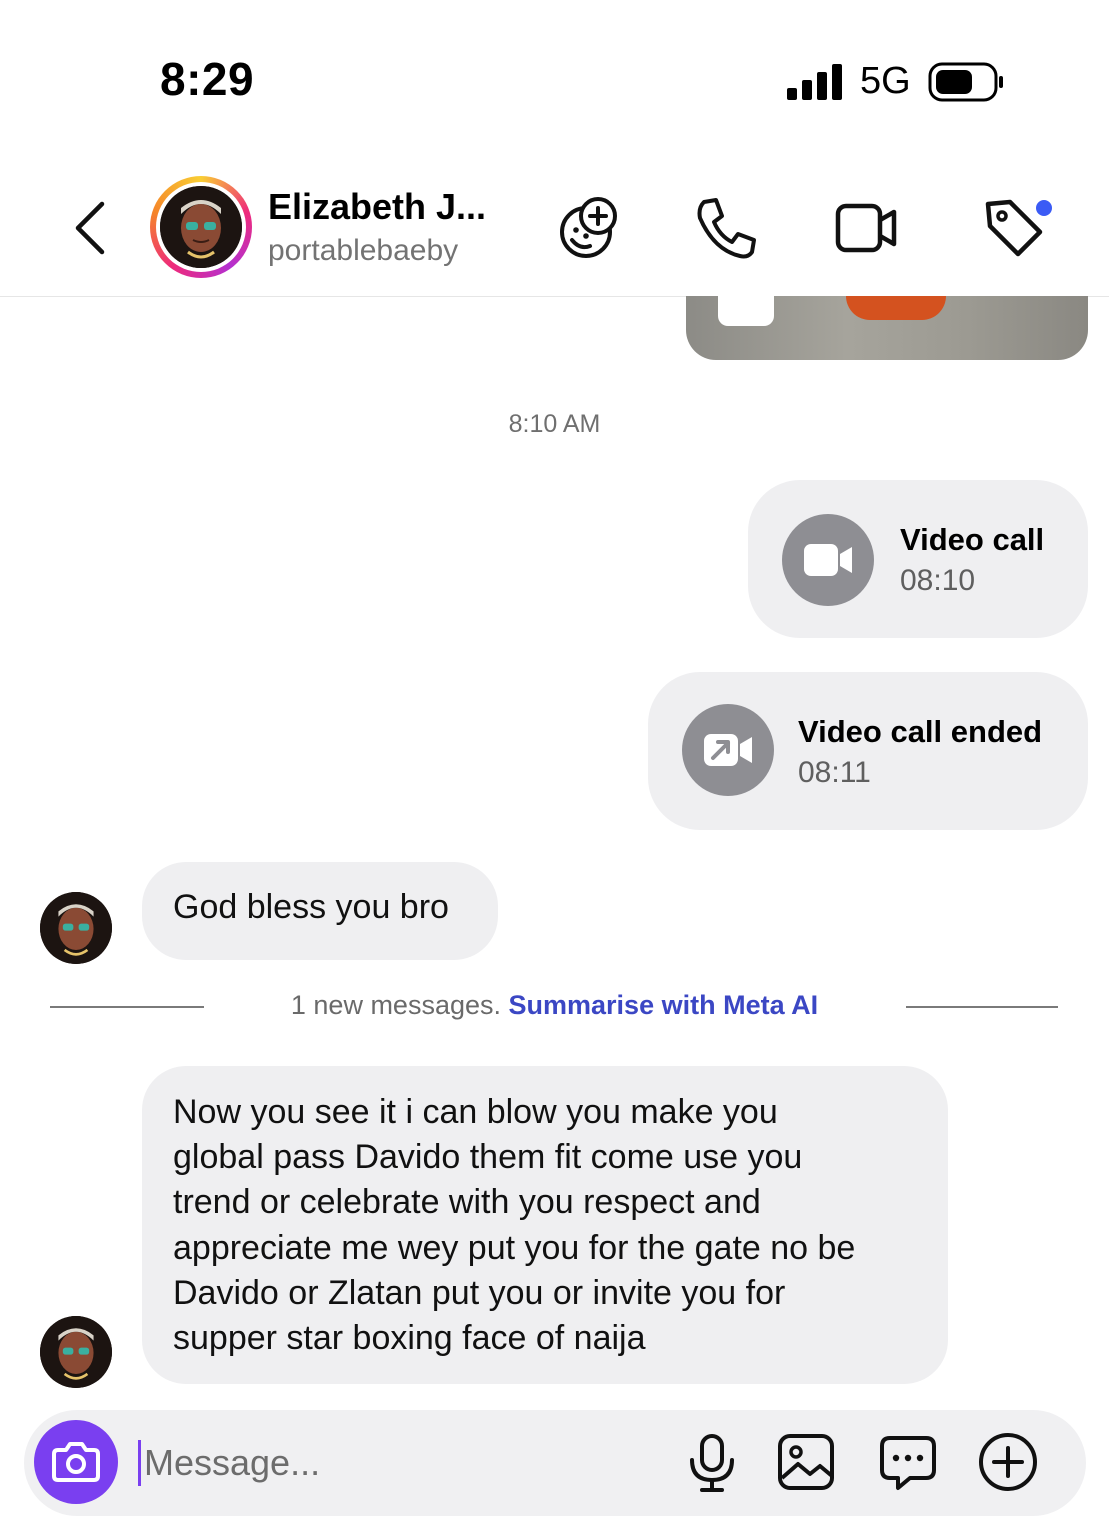 The width and height of the screenshot is (1109, 1539). What do you see at coordinates (885, 81) in the screenshot?
I see `network-label: 5G` at bounding box center [885, 81].